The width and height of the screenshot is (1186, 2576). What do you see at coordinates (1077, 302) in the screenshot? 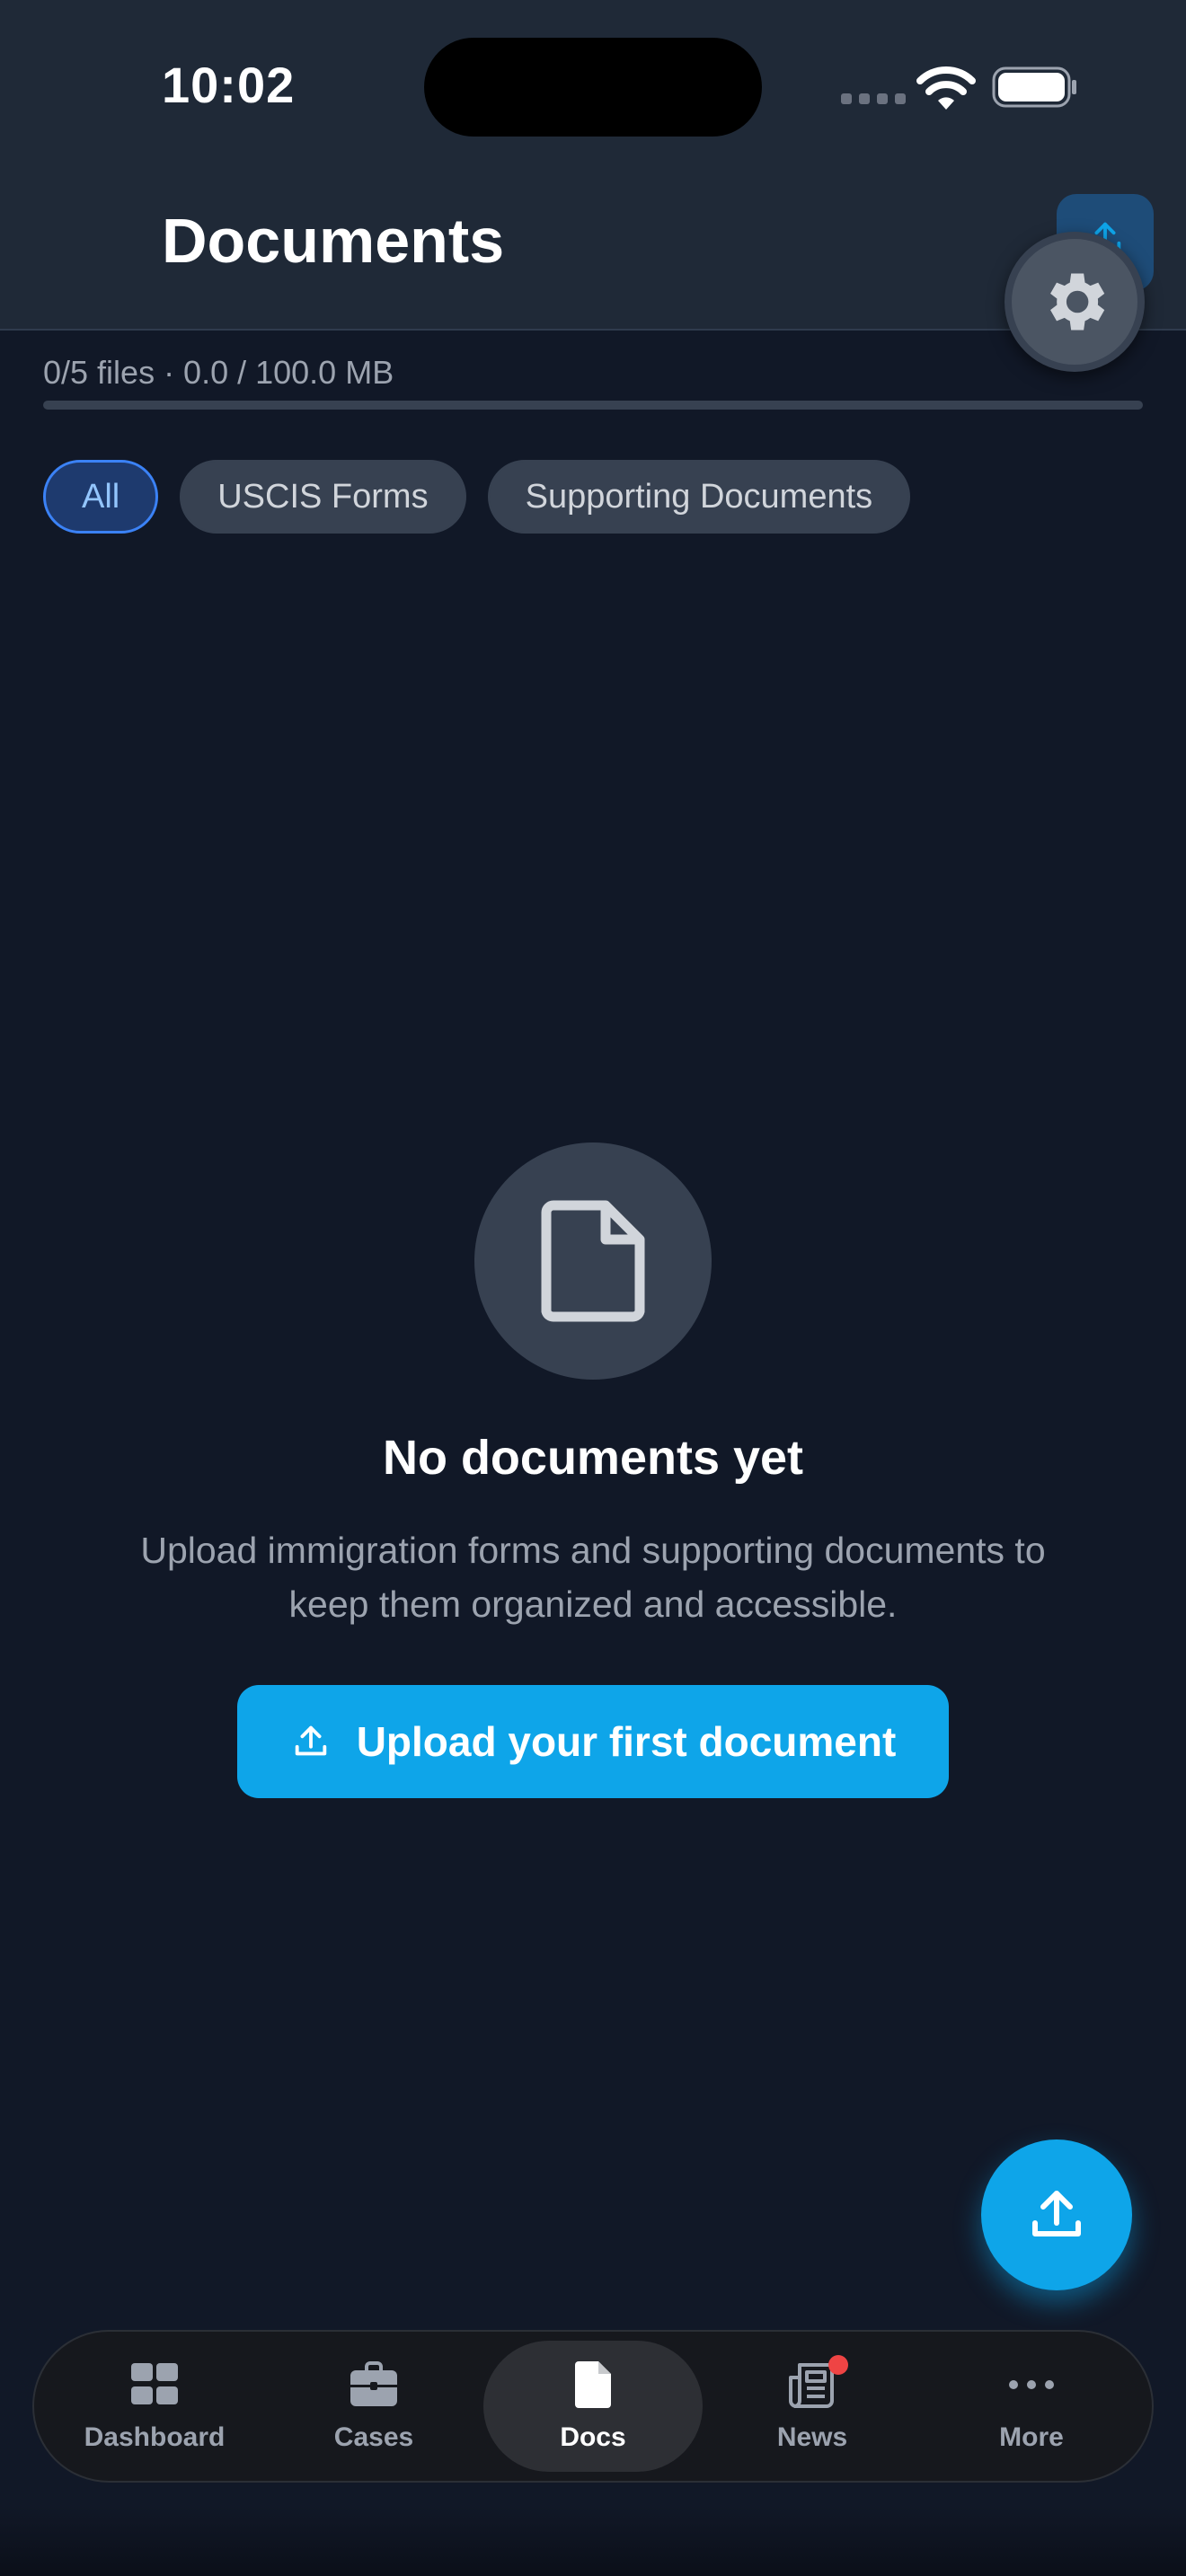
I see `gear-icon` at bounding box center [1077, 302].